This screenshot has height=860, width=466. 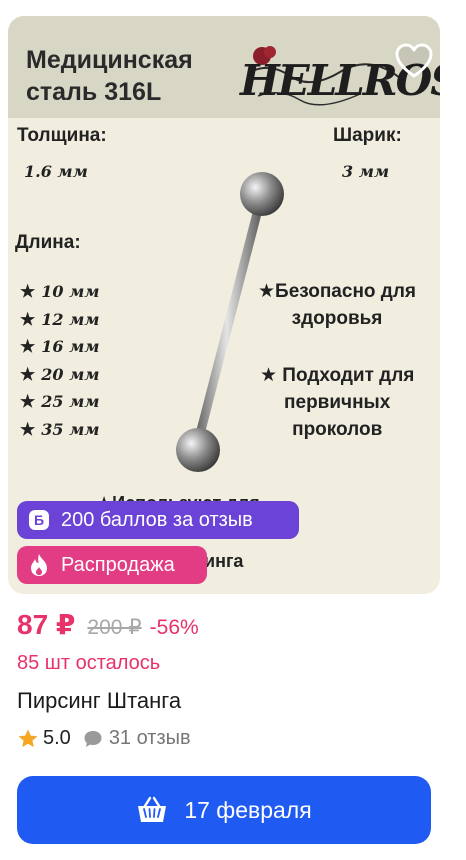 I want to click on rating-score: 5.0, so click(x=57, y=738).